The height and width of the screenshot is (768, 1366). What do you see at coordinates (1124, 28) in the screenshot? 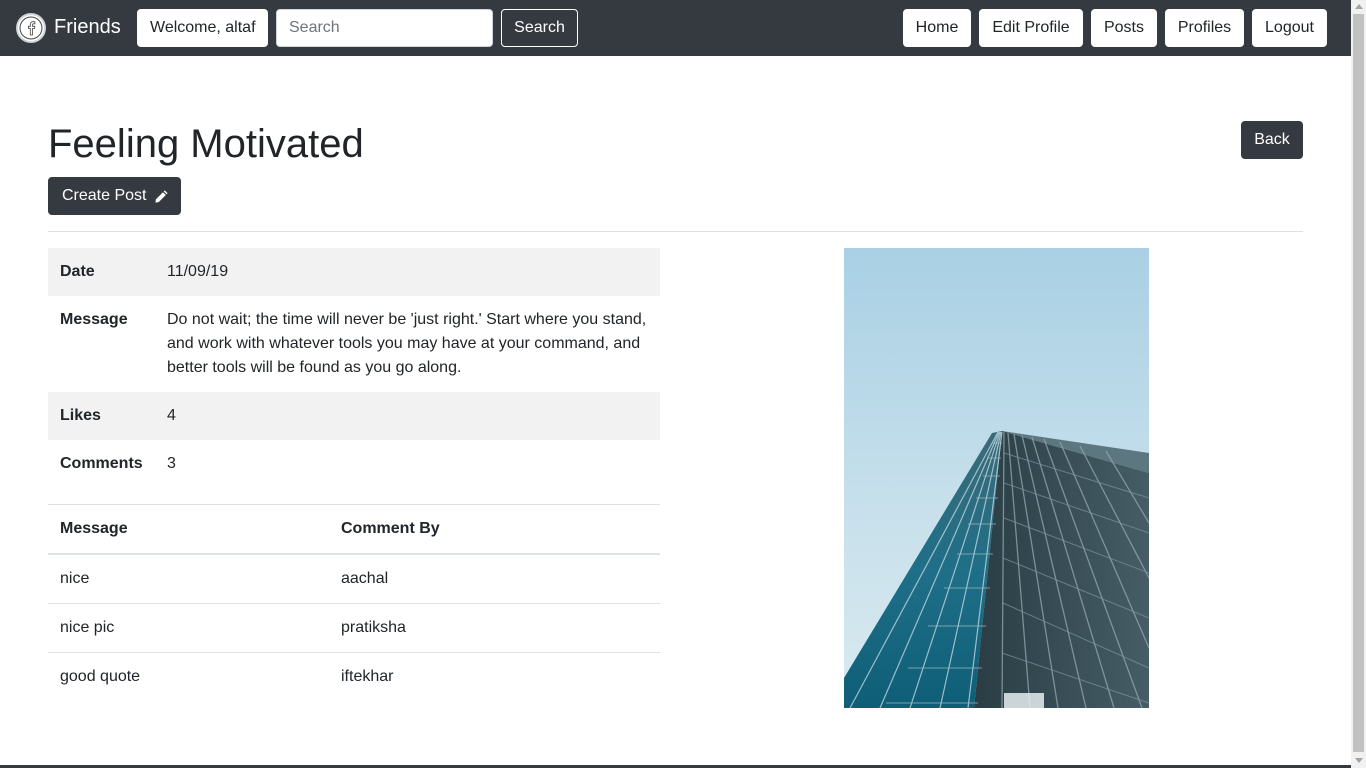
I see `nav-posts-button: Posts` at bounding box center [1124, 28].